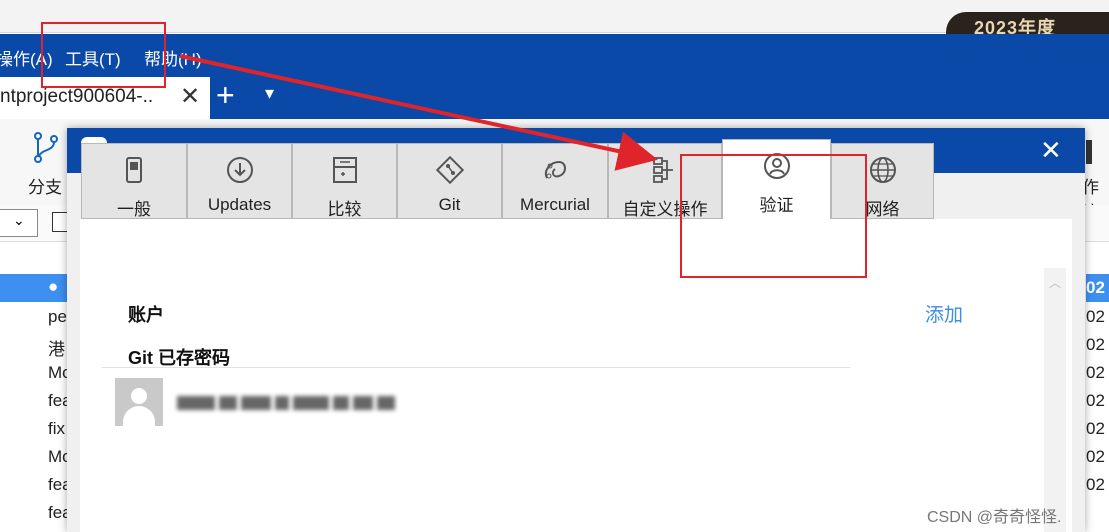  What do you see at coordinates (418, 112) in the screenshot?
I see `annotation-arrow` at bounding box center [418, 112].